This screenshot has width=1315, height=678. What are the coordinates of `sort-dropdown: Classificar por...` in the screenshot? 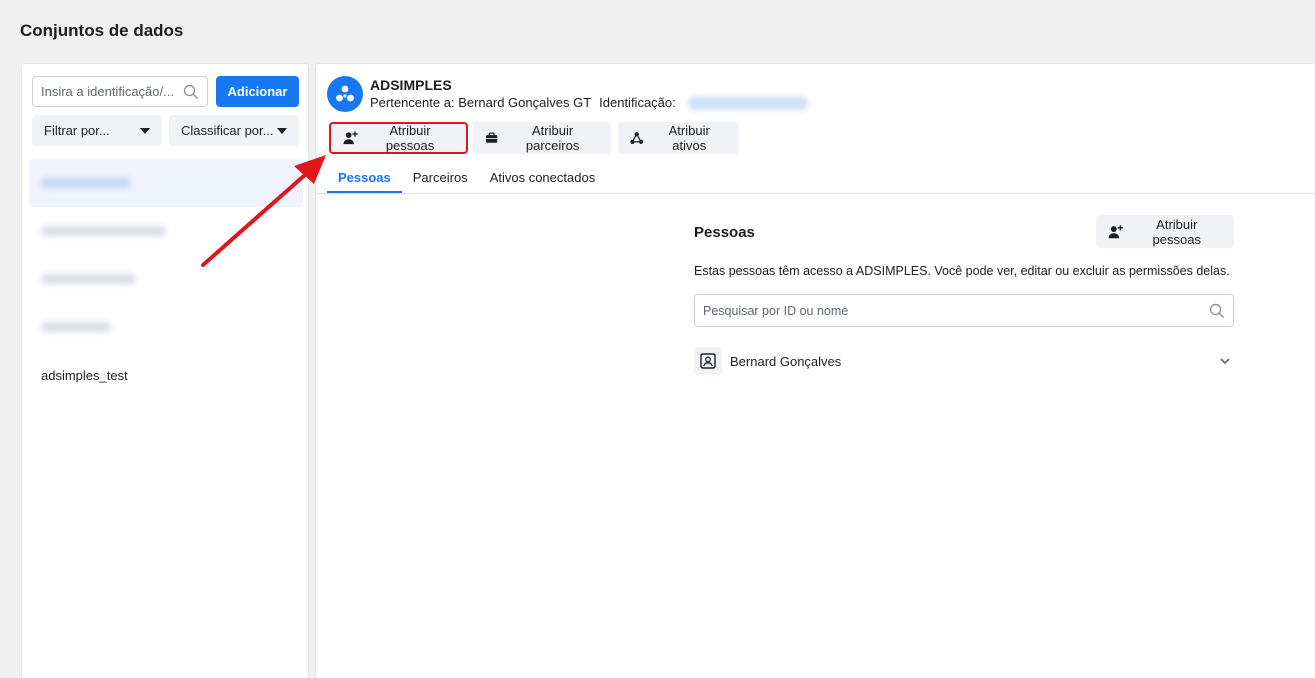 It's located at (234, 130).